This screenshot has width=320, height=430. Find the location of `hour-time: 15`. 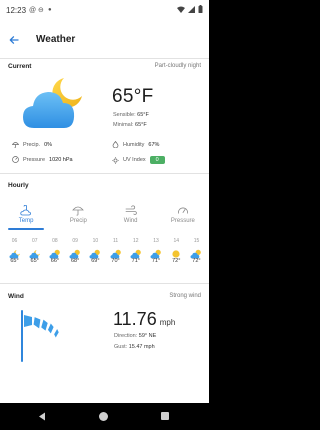

hour-time: 15 is located at coordinates (196, 241).